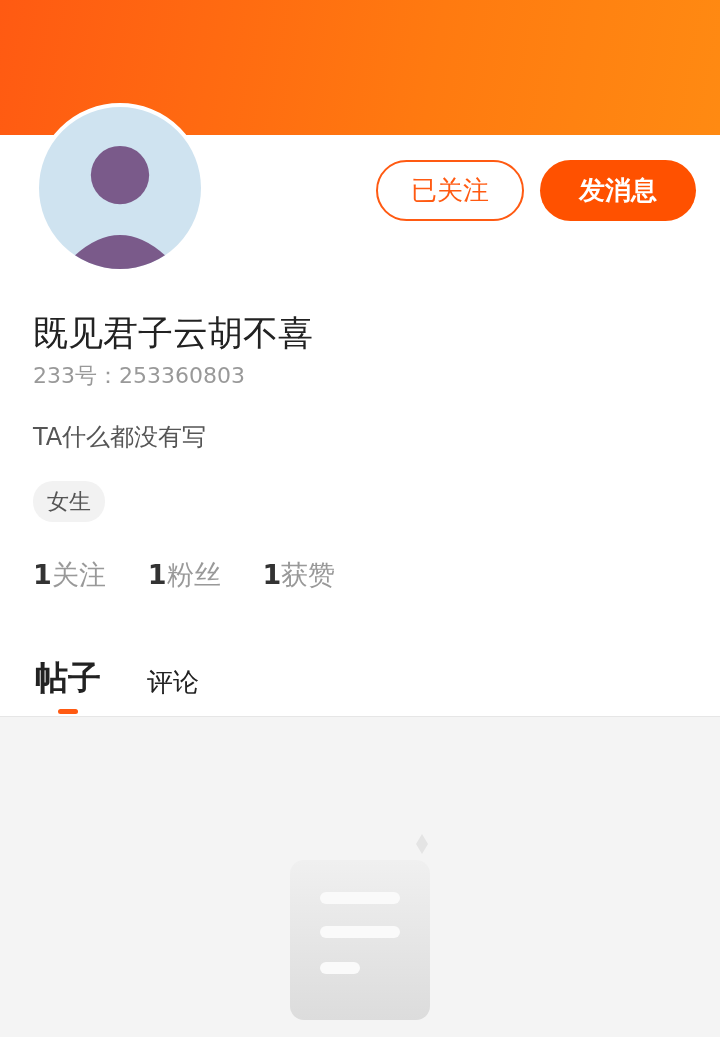  What do you see at coordinates (68, 685) in the screenshot?
I see `tab: 帖子` at bounding box center [68, 685].